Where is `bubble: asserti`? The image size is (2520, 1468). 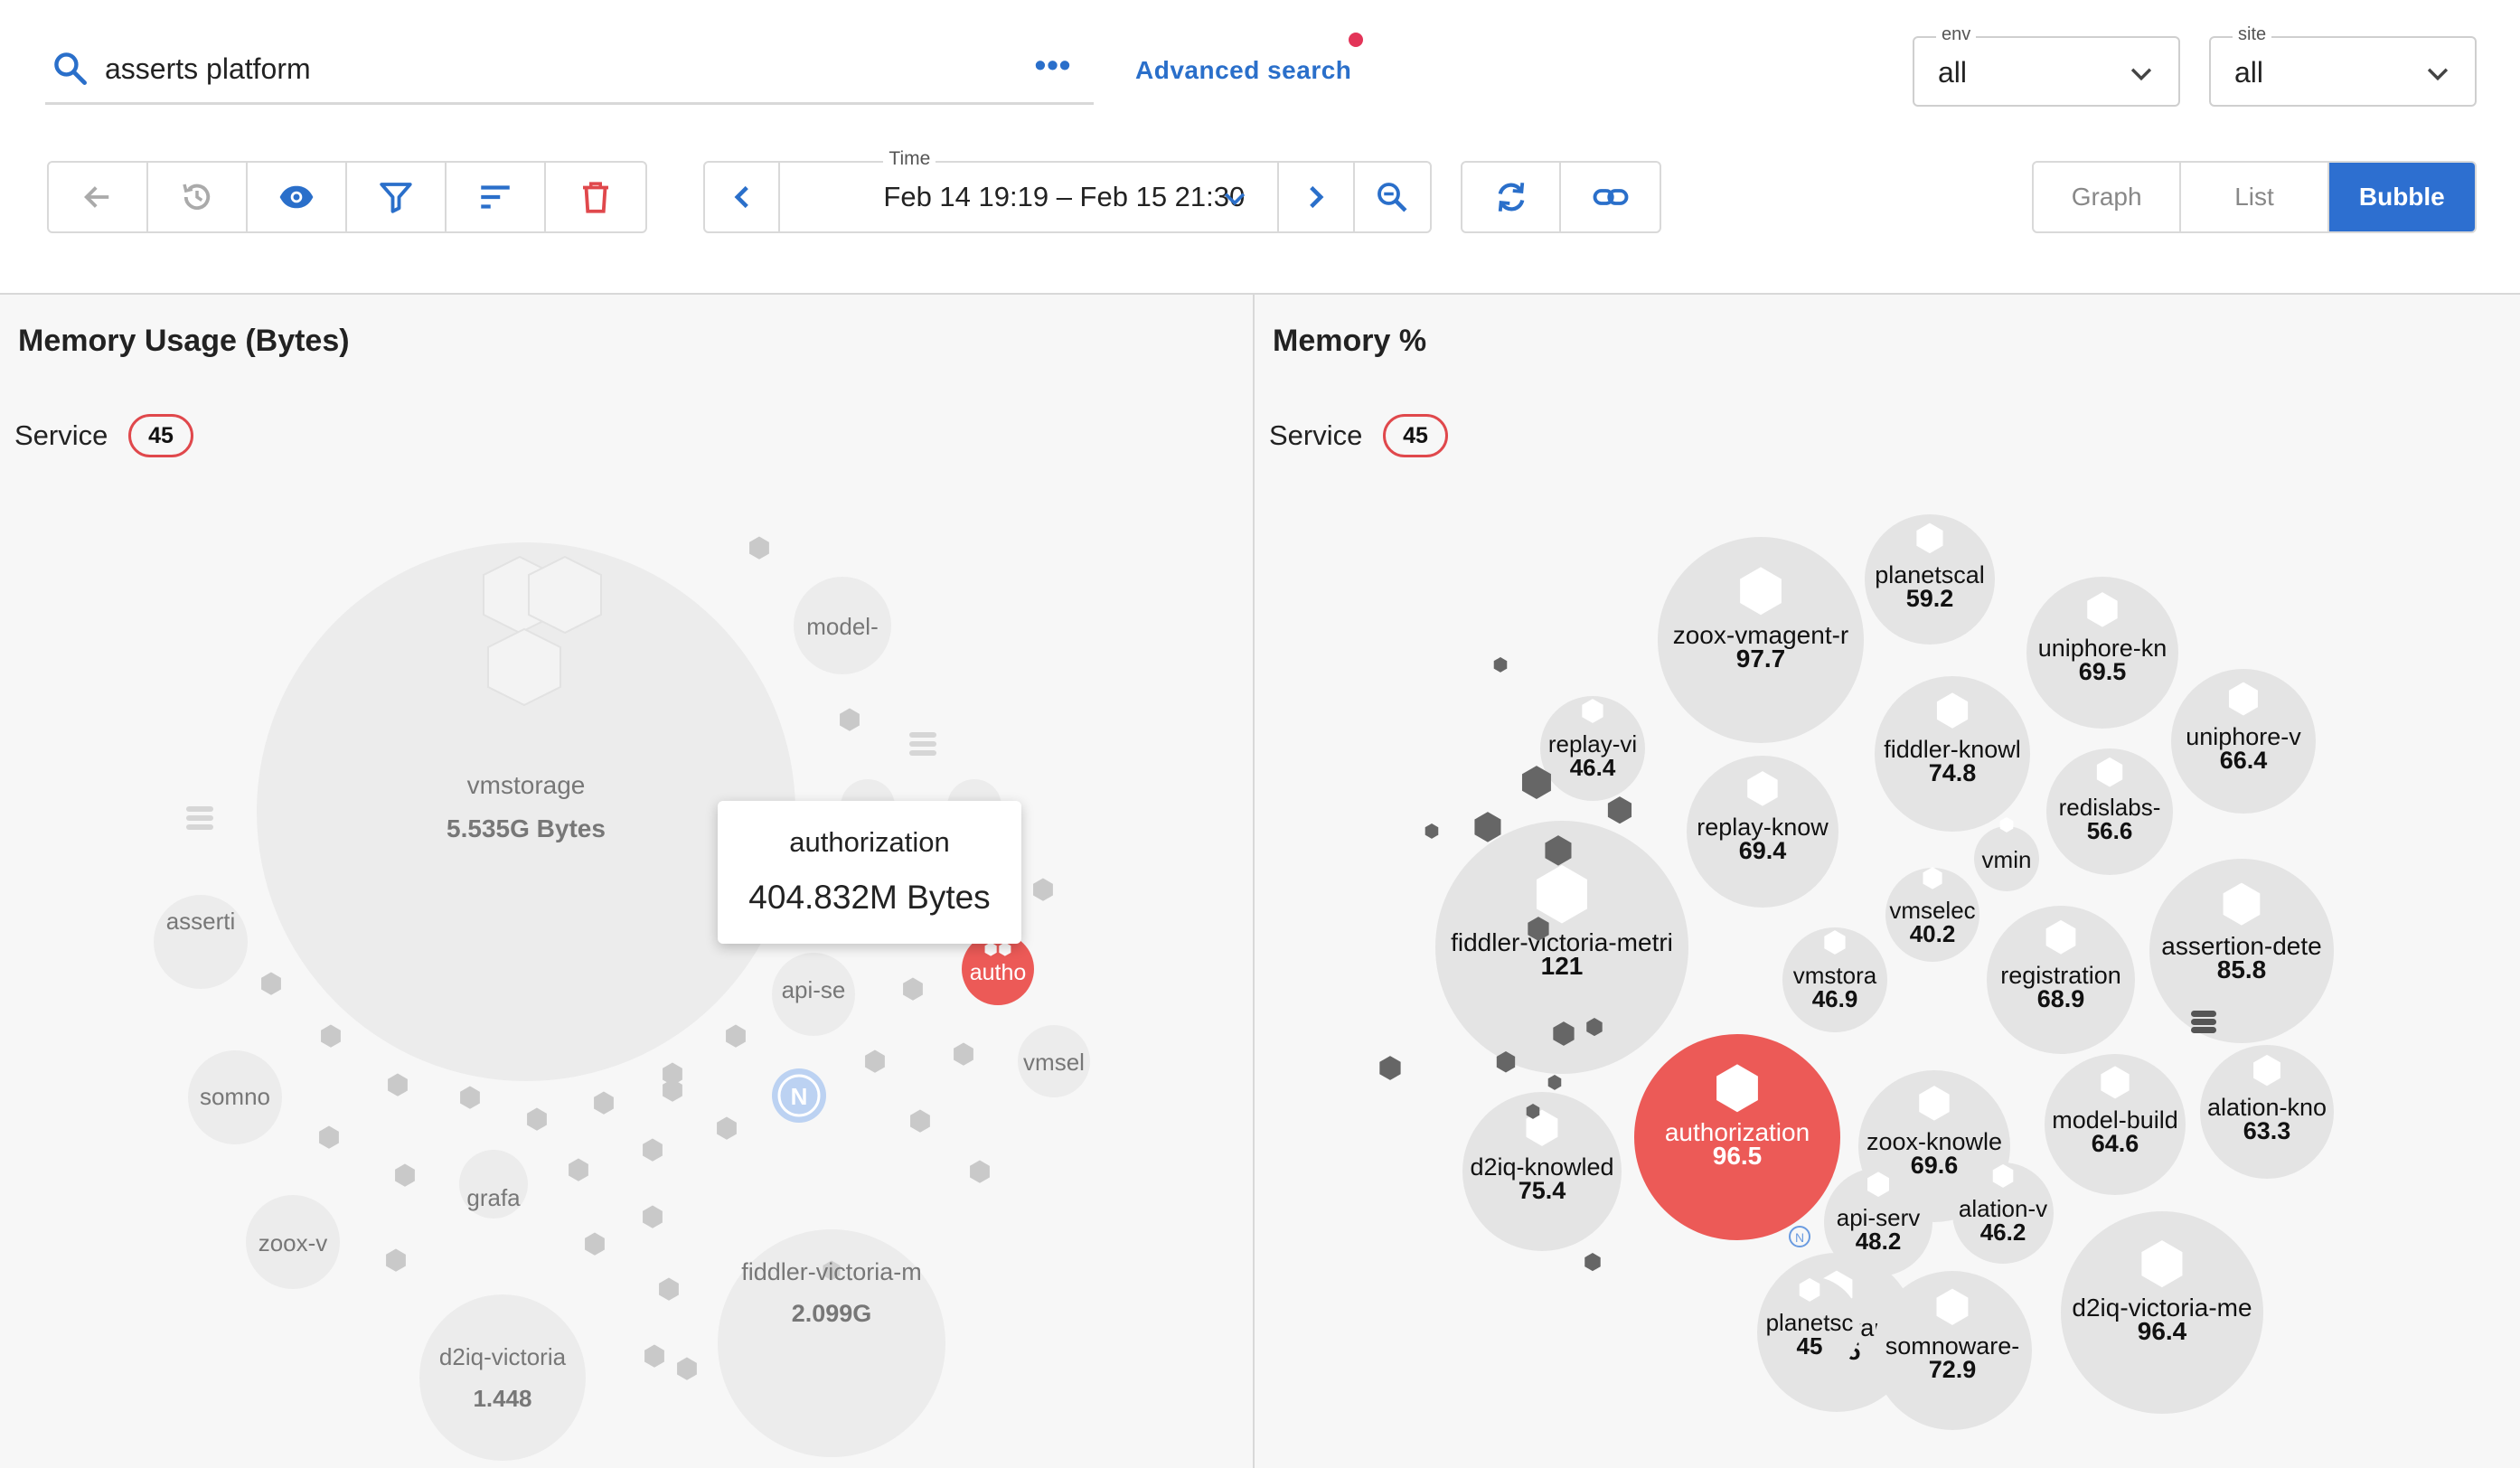
bubble: asserti is located at coordinates (201, 942).